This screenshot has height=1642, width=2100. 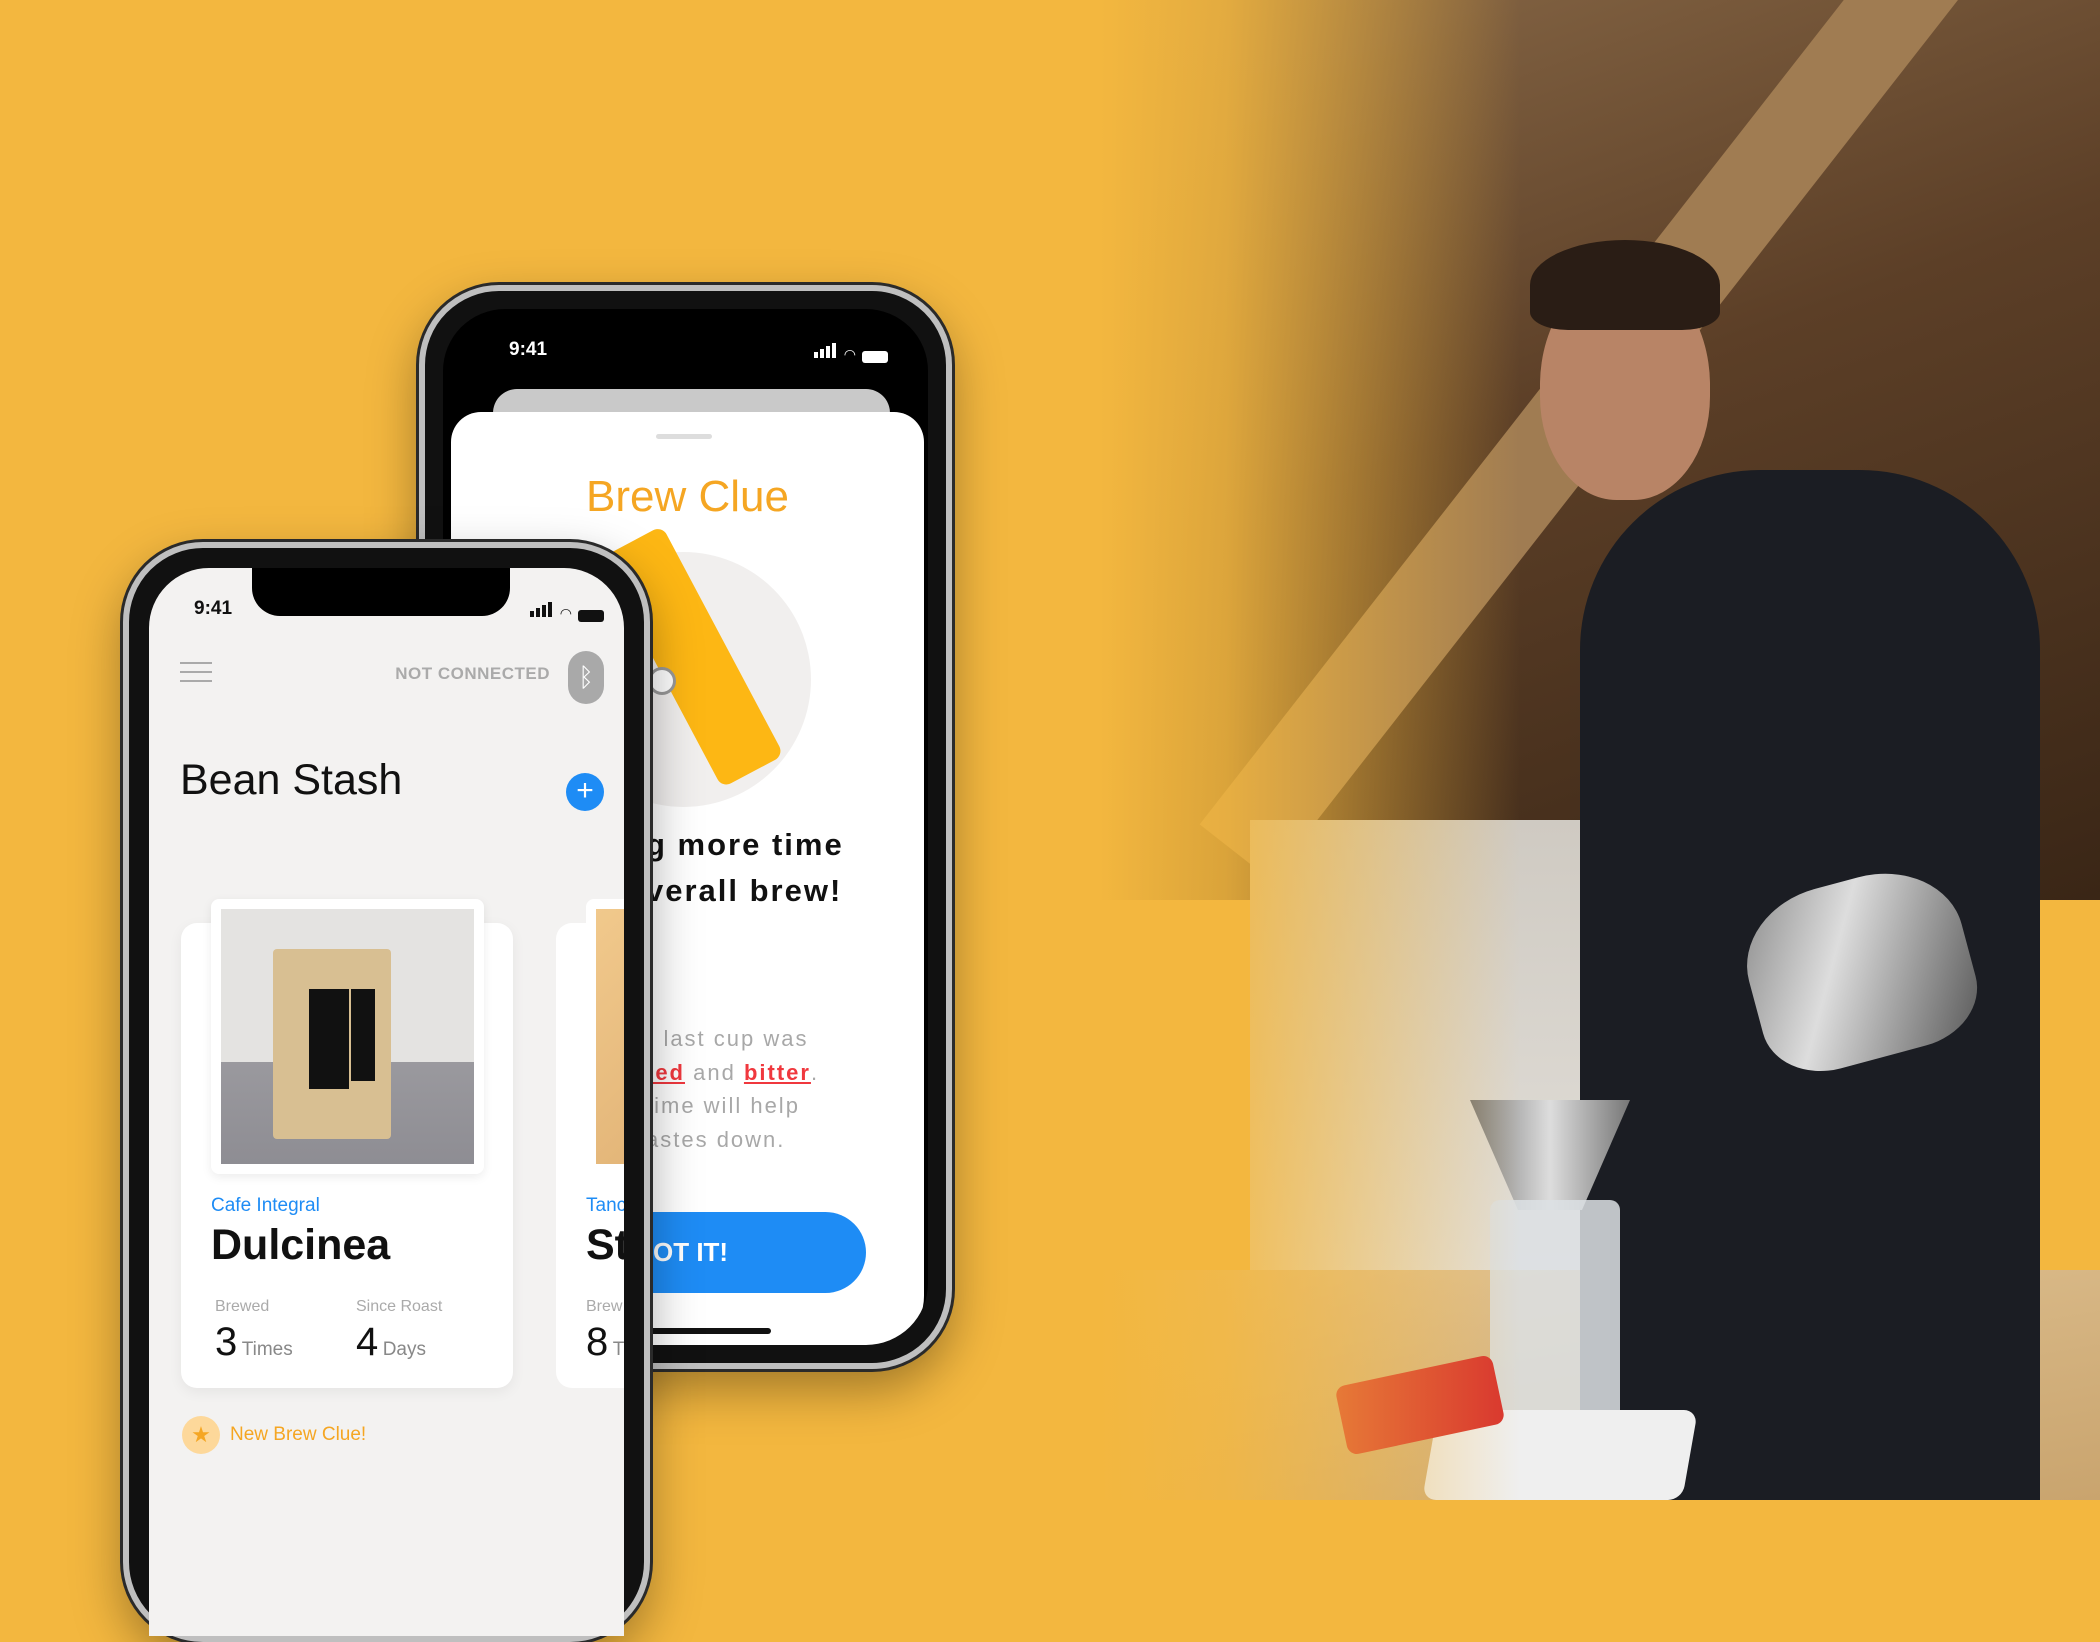 I want to click on taste-tag-red: ted, so click(x=665, y=1072).